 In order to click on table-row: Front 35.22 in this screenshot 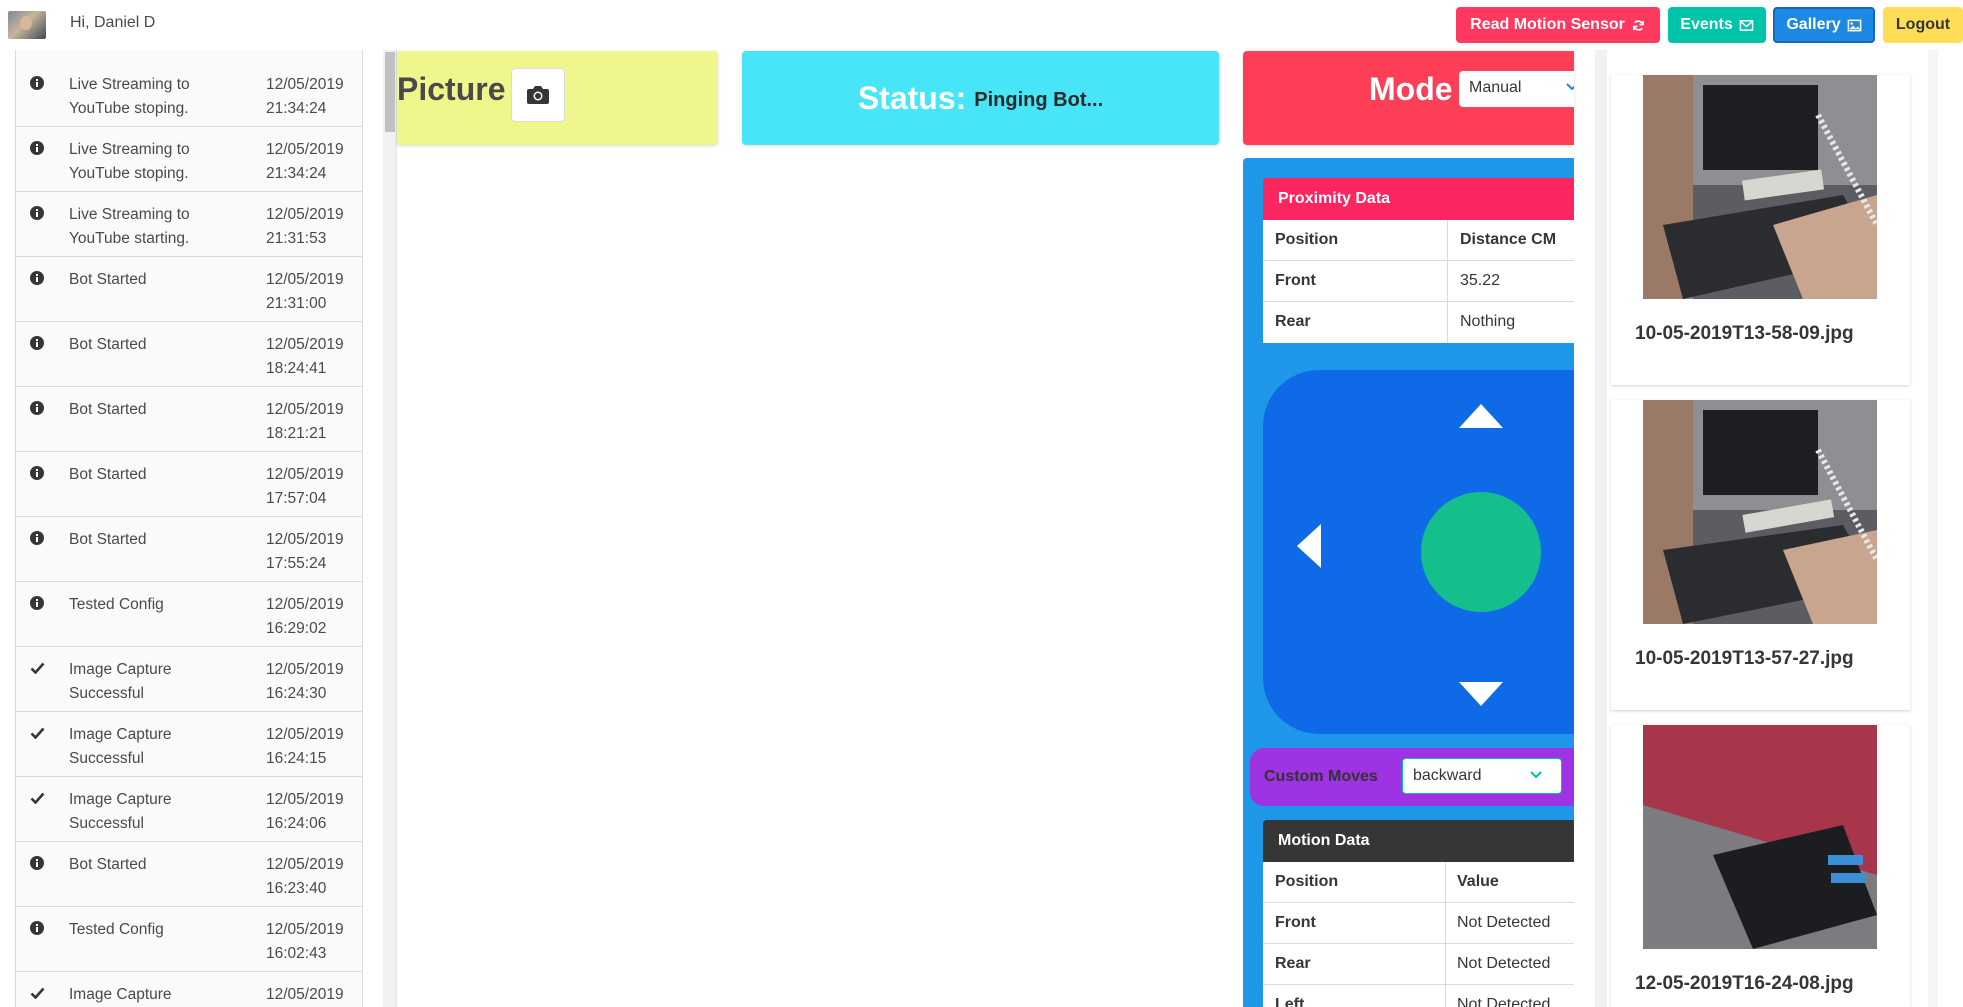, I will do `click(1418, 281)`.